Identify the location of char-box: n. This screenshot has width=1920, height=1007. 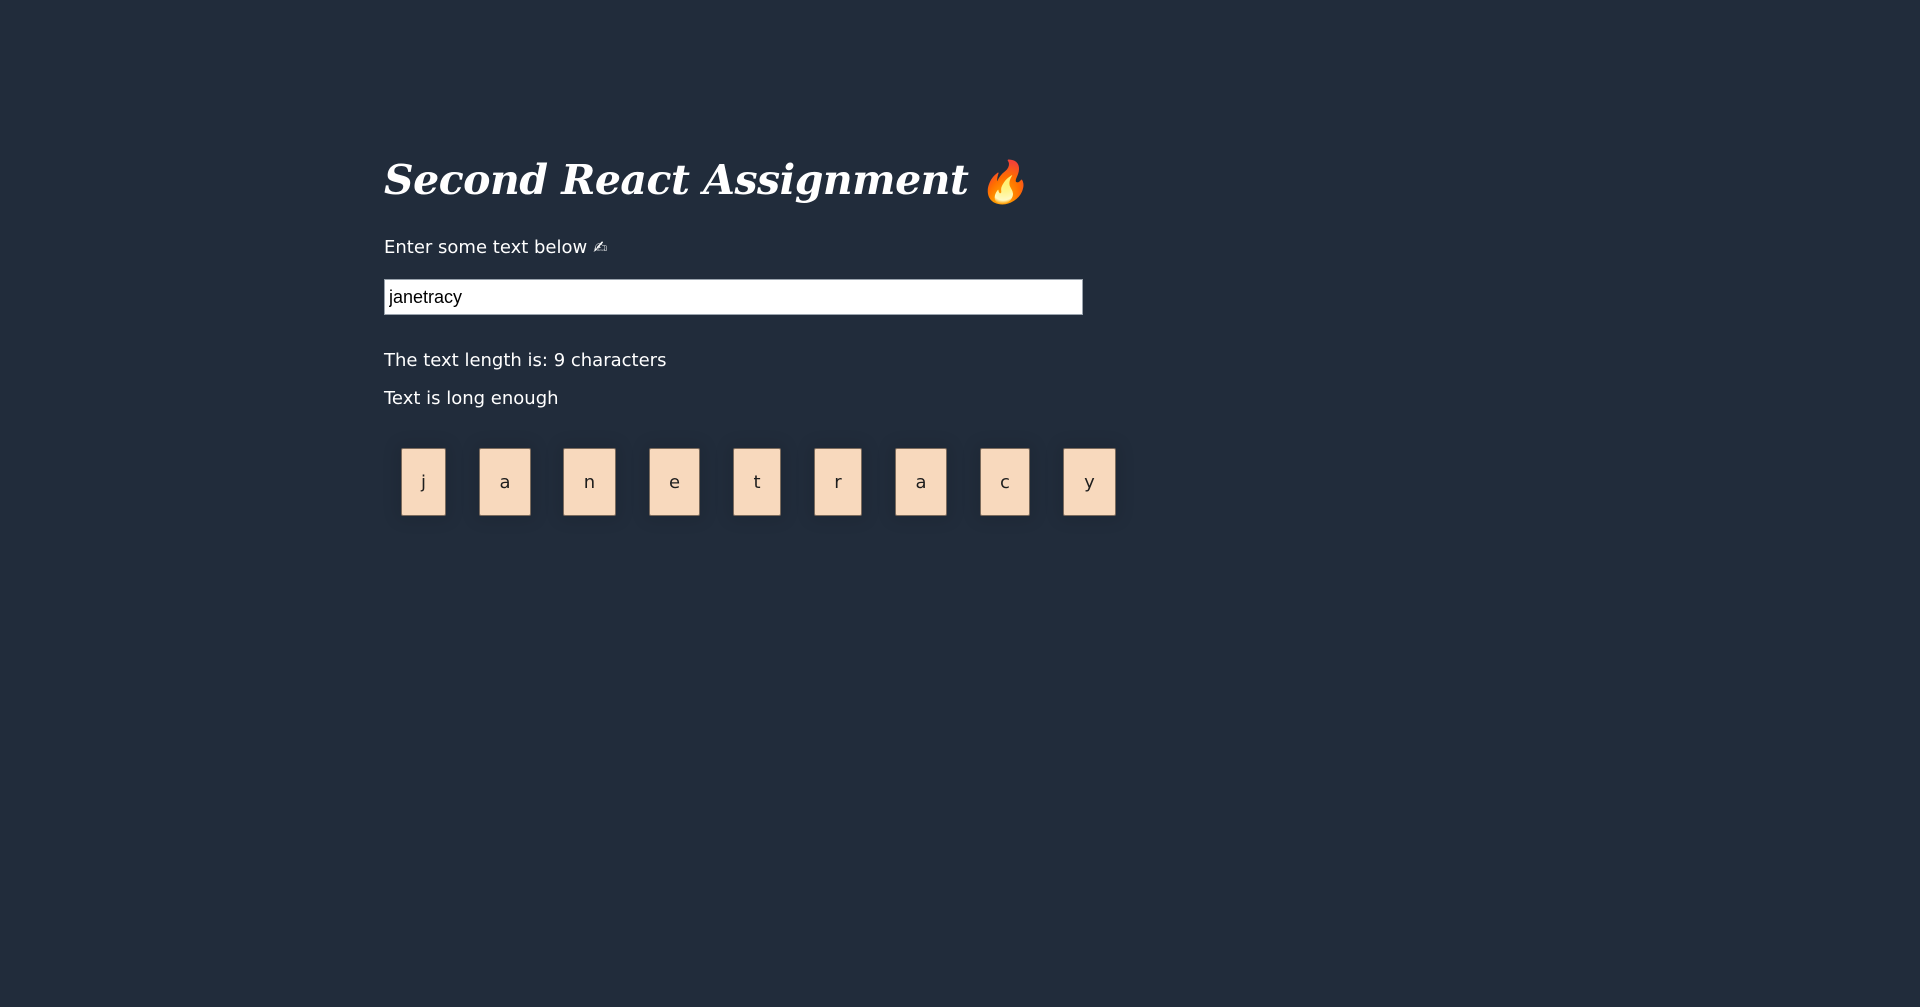
(589, 482).